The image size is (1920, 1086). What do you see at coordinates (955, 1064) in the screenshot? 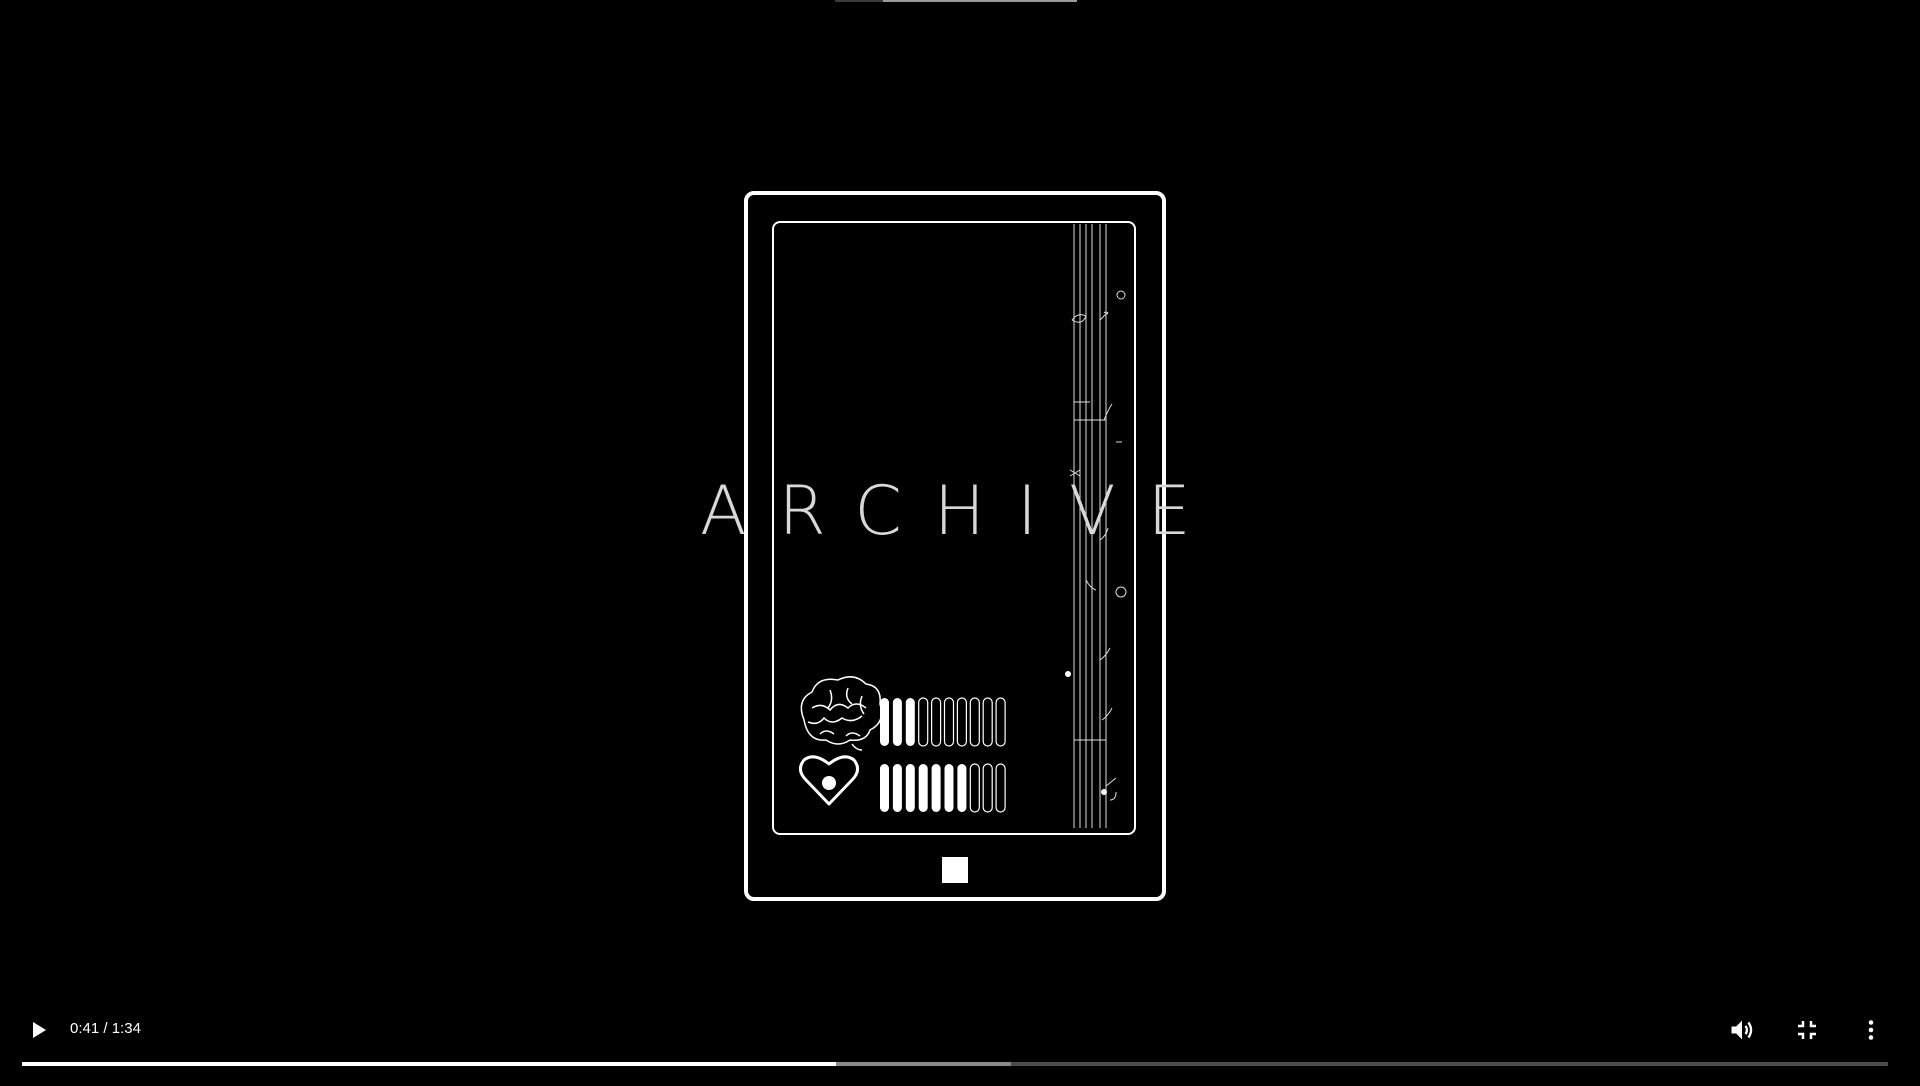
I see `progress-bar` at bounding box center [955, 1064].